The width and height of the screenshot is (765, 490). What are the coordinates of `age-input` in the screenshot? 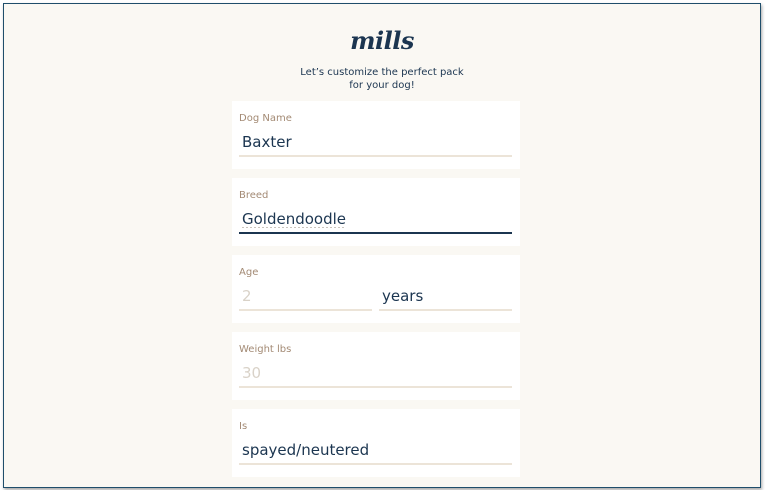 It's located at (305, 297).